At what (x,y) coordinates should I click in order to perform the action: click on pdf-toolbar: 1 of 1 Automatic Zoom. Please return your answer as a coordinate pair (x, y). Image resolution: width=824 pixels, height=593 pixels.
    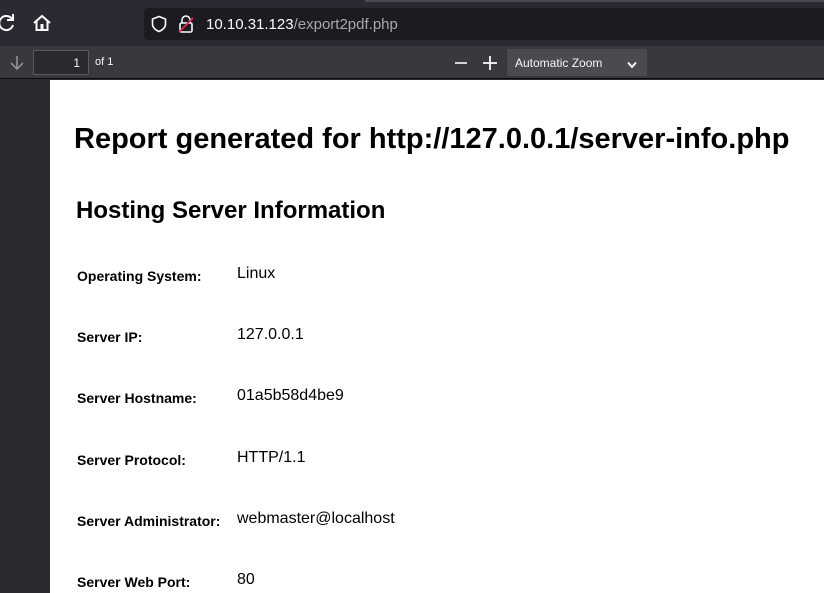
    Looking at the image, I should click on (412, 62).